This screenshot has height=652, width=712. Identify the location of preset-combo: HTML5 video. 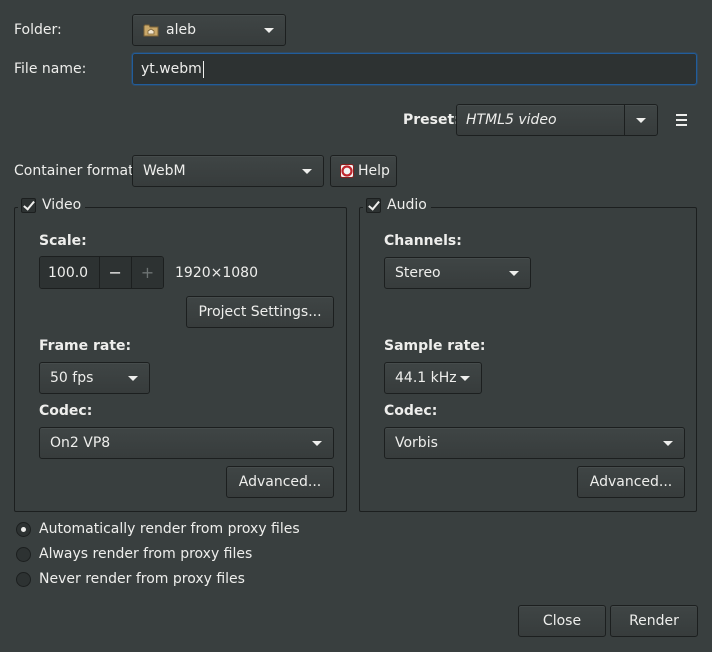
(557, 120).